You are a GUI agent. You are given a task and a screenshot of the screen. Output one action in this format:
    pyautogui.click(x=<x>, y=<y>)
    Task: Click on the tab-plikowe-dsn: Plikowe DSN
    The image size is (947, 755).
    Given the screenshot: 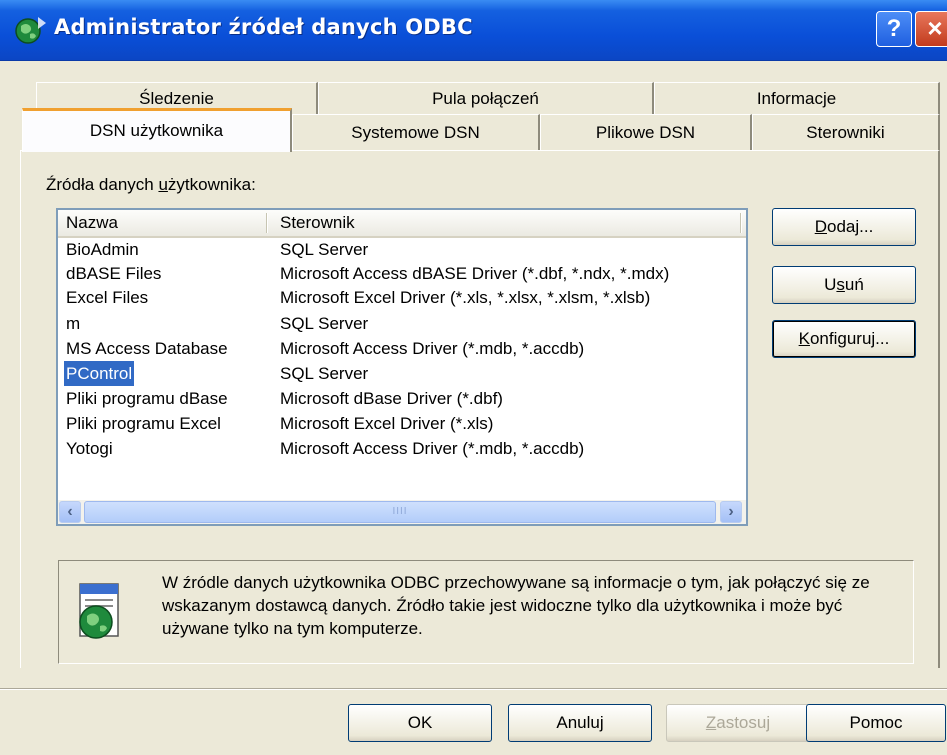 What is the action you would take?
    pyautogui.click(x=646, y=132)
    